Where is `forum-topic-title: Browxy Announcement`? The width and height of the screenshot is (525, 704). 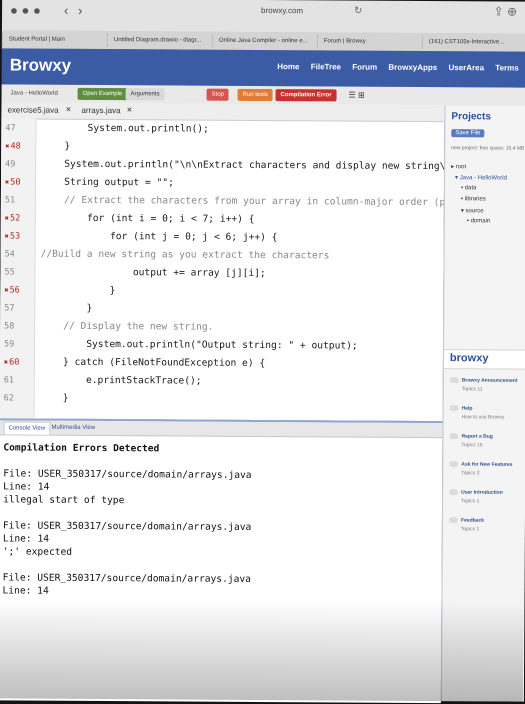 forum-topic-title: Browxy Announcement is located at coordinates (490, 381).